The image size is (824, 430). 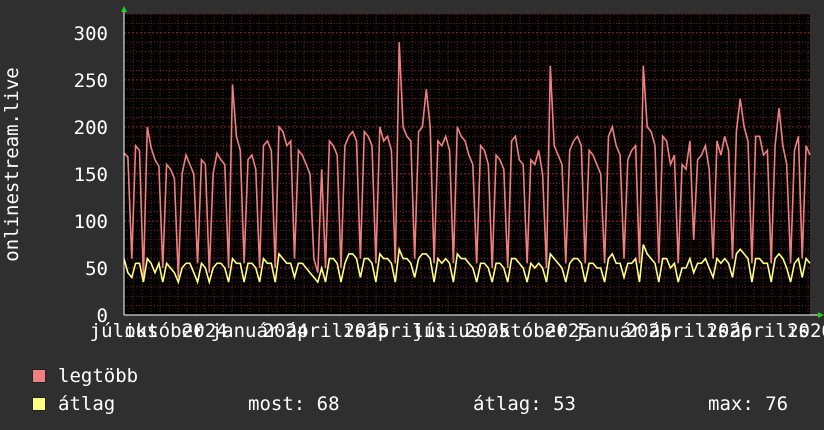 I want to click on legend-swatch-max, so click(x=39, y=376).